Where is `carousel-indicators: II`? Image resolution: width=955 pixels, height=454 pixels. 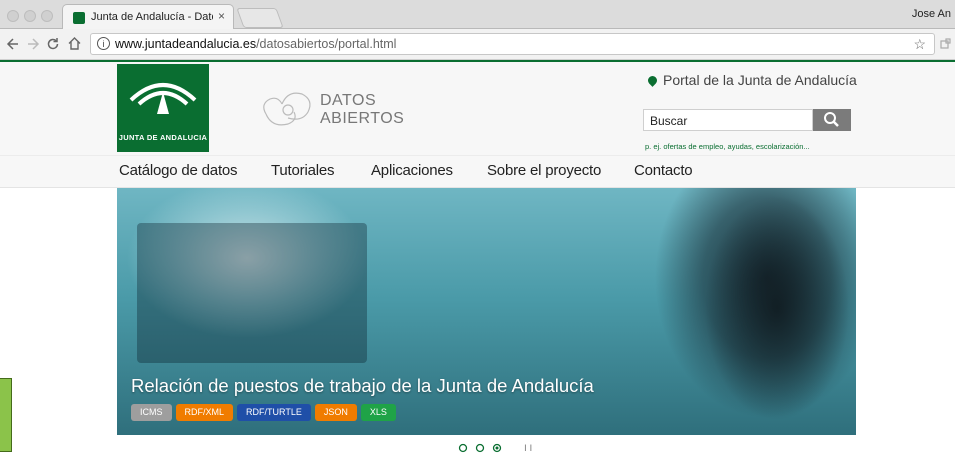 carousel-indicators: II is located at coordinates (496, 448).